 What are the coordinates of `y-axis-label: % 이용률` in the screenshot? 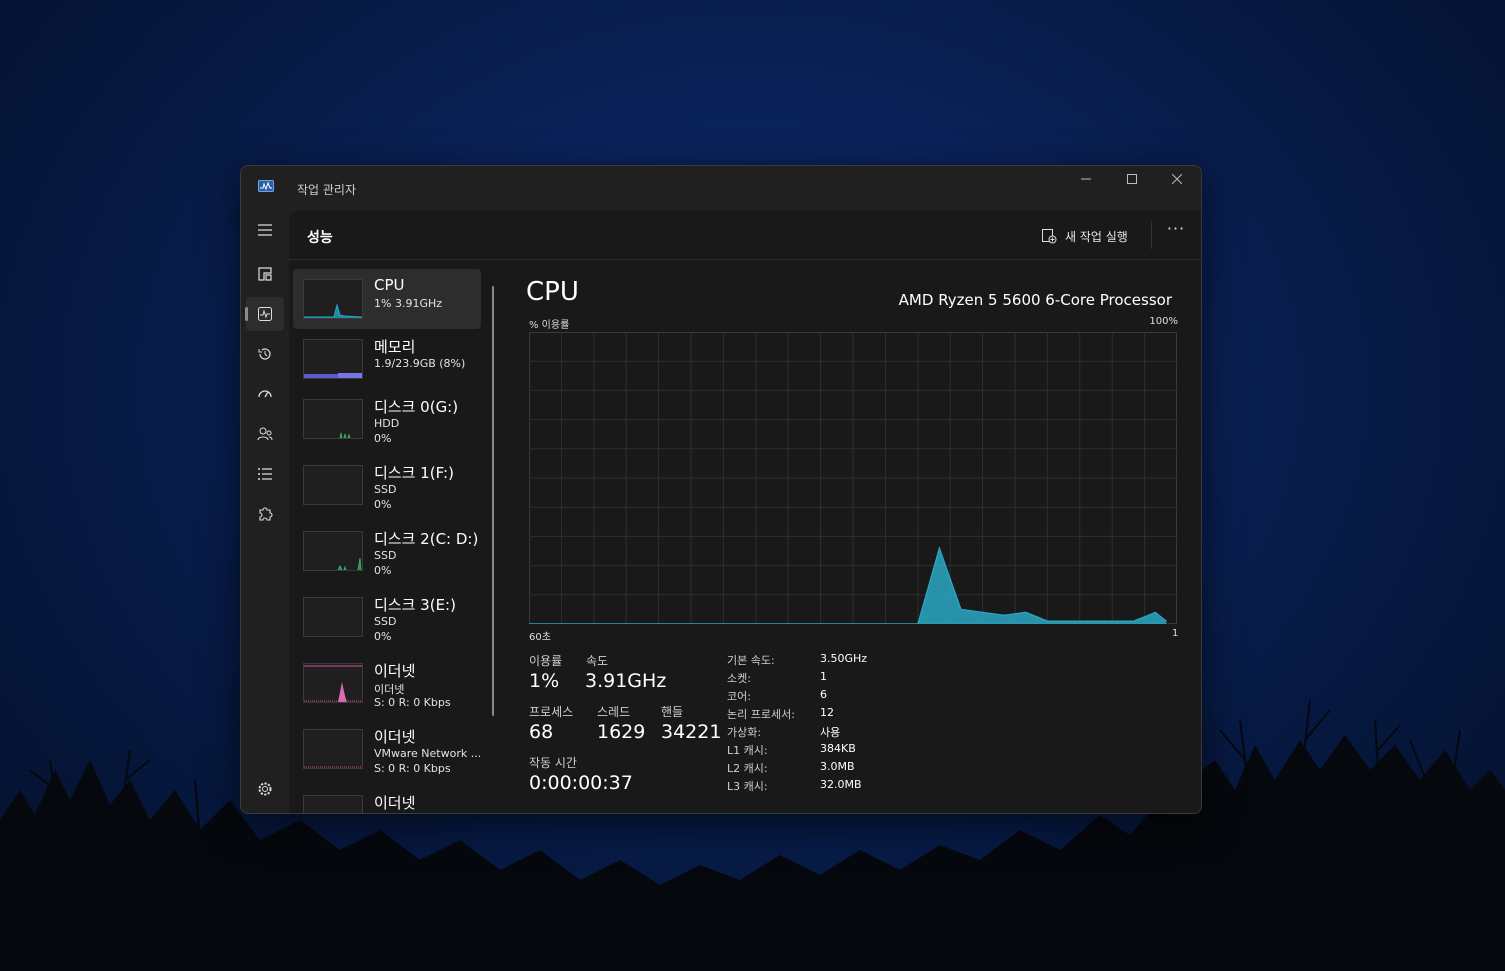 It's located at (549, 325).